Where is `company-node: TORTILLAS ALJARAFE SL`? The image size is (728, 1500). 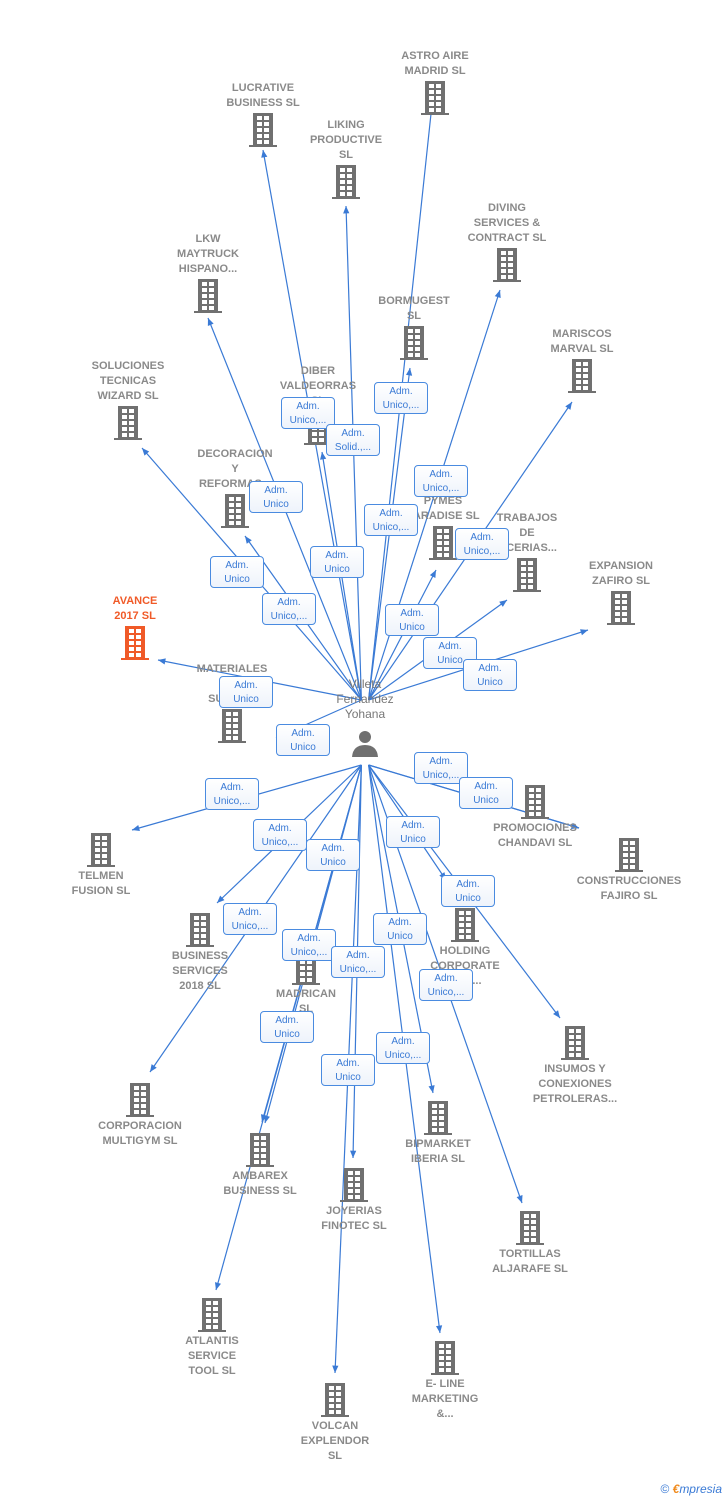
company-node: TORTILLAS ALJARAFE SL is located at coordinates (530, 1243).